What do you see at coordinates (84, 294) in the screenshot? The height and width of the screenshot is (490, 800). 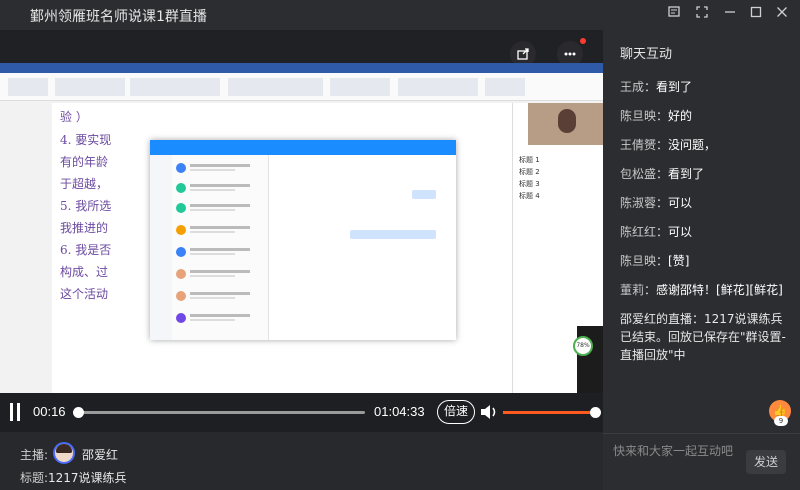 I see `doc-line: 这个活动` at bounding box center [84, 294].